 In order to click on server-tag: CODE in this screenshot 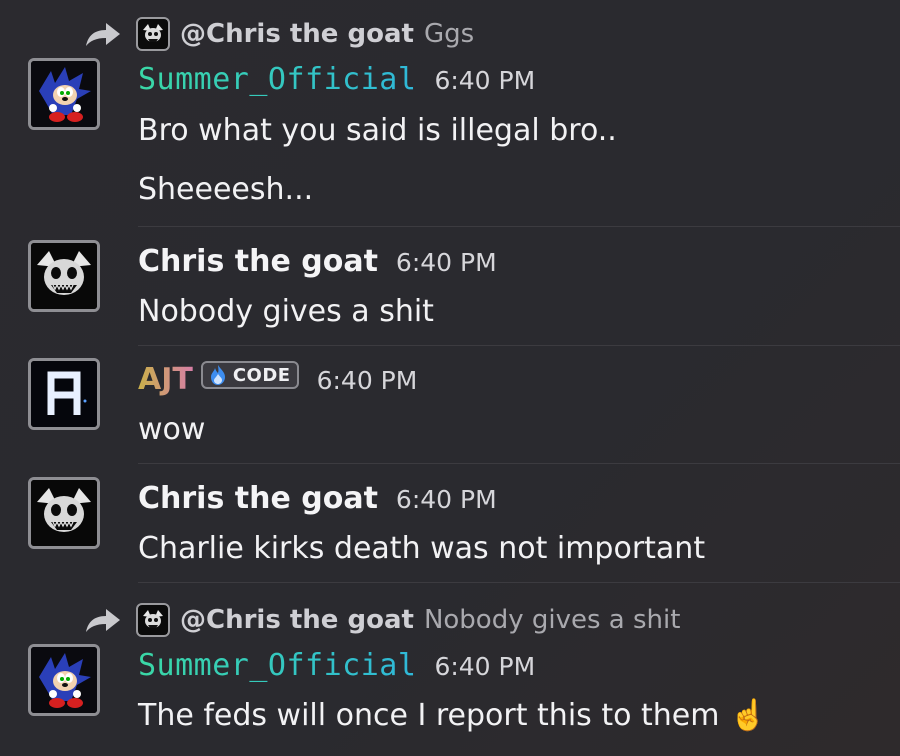, I will do `click(249, 375)`.